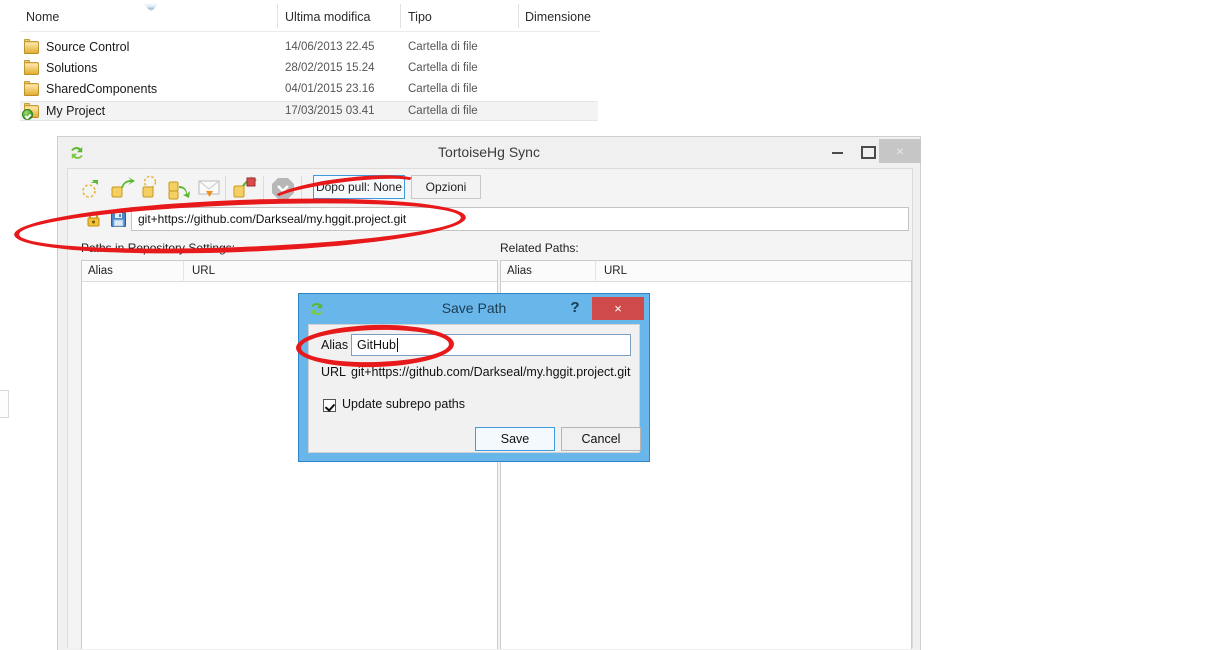 The width and height of the screenshot is (1217, 650). Describe the element at coordinates (601, 439) in the screenshot. I see `cancel-button: Cancel` at that location.